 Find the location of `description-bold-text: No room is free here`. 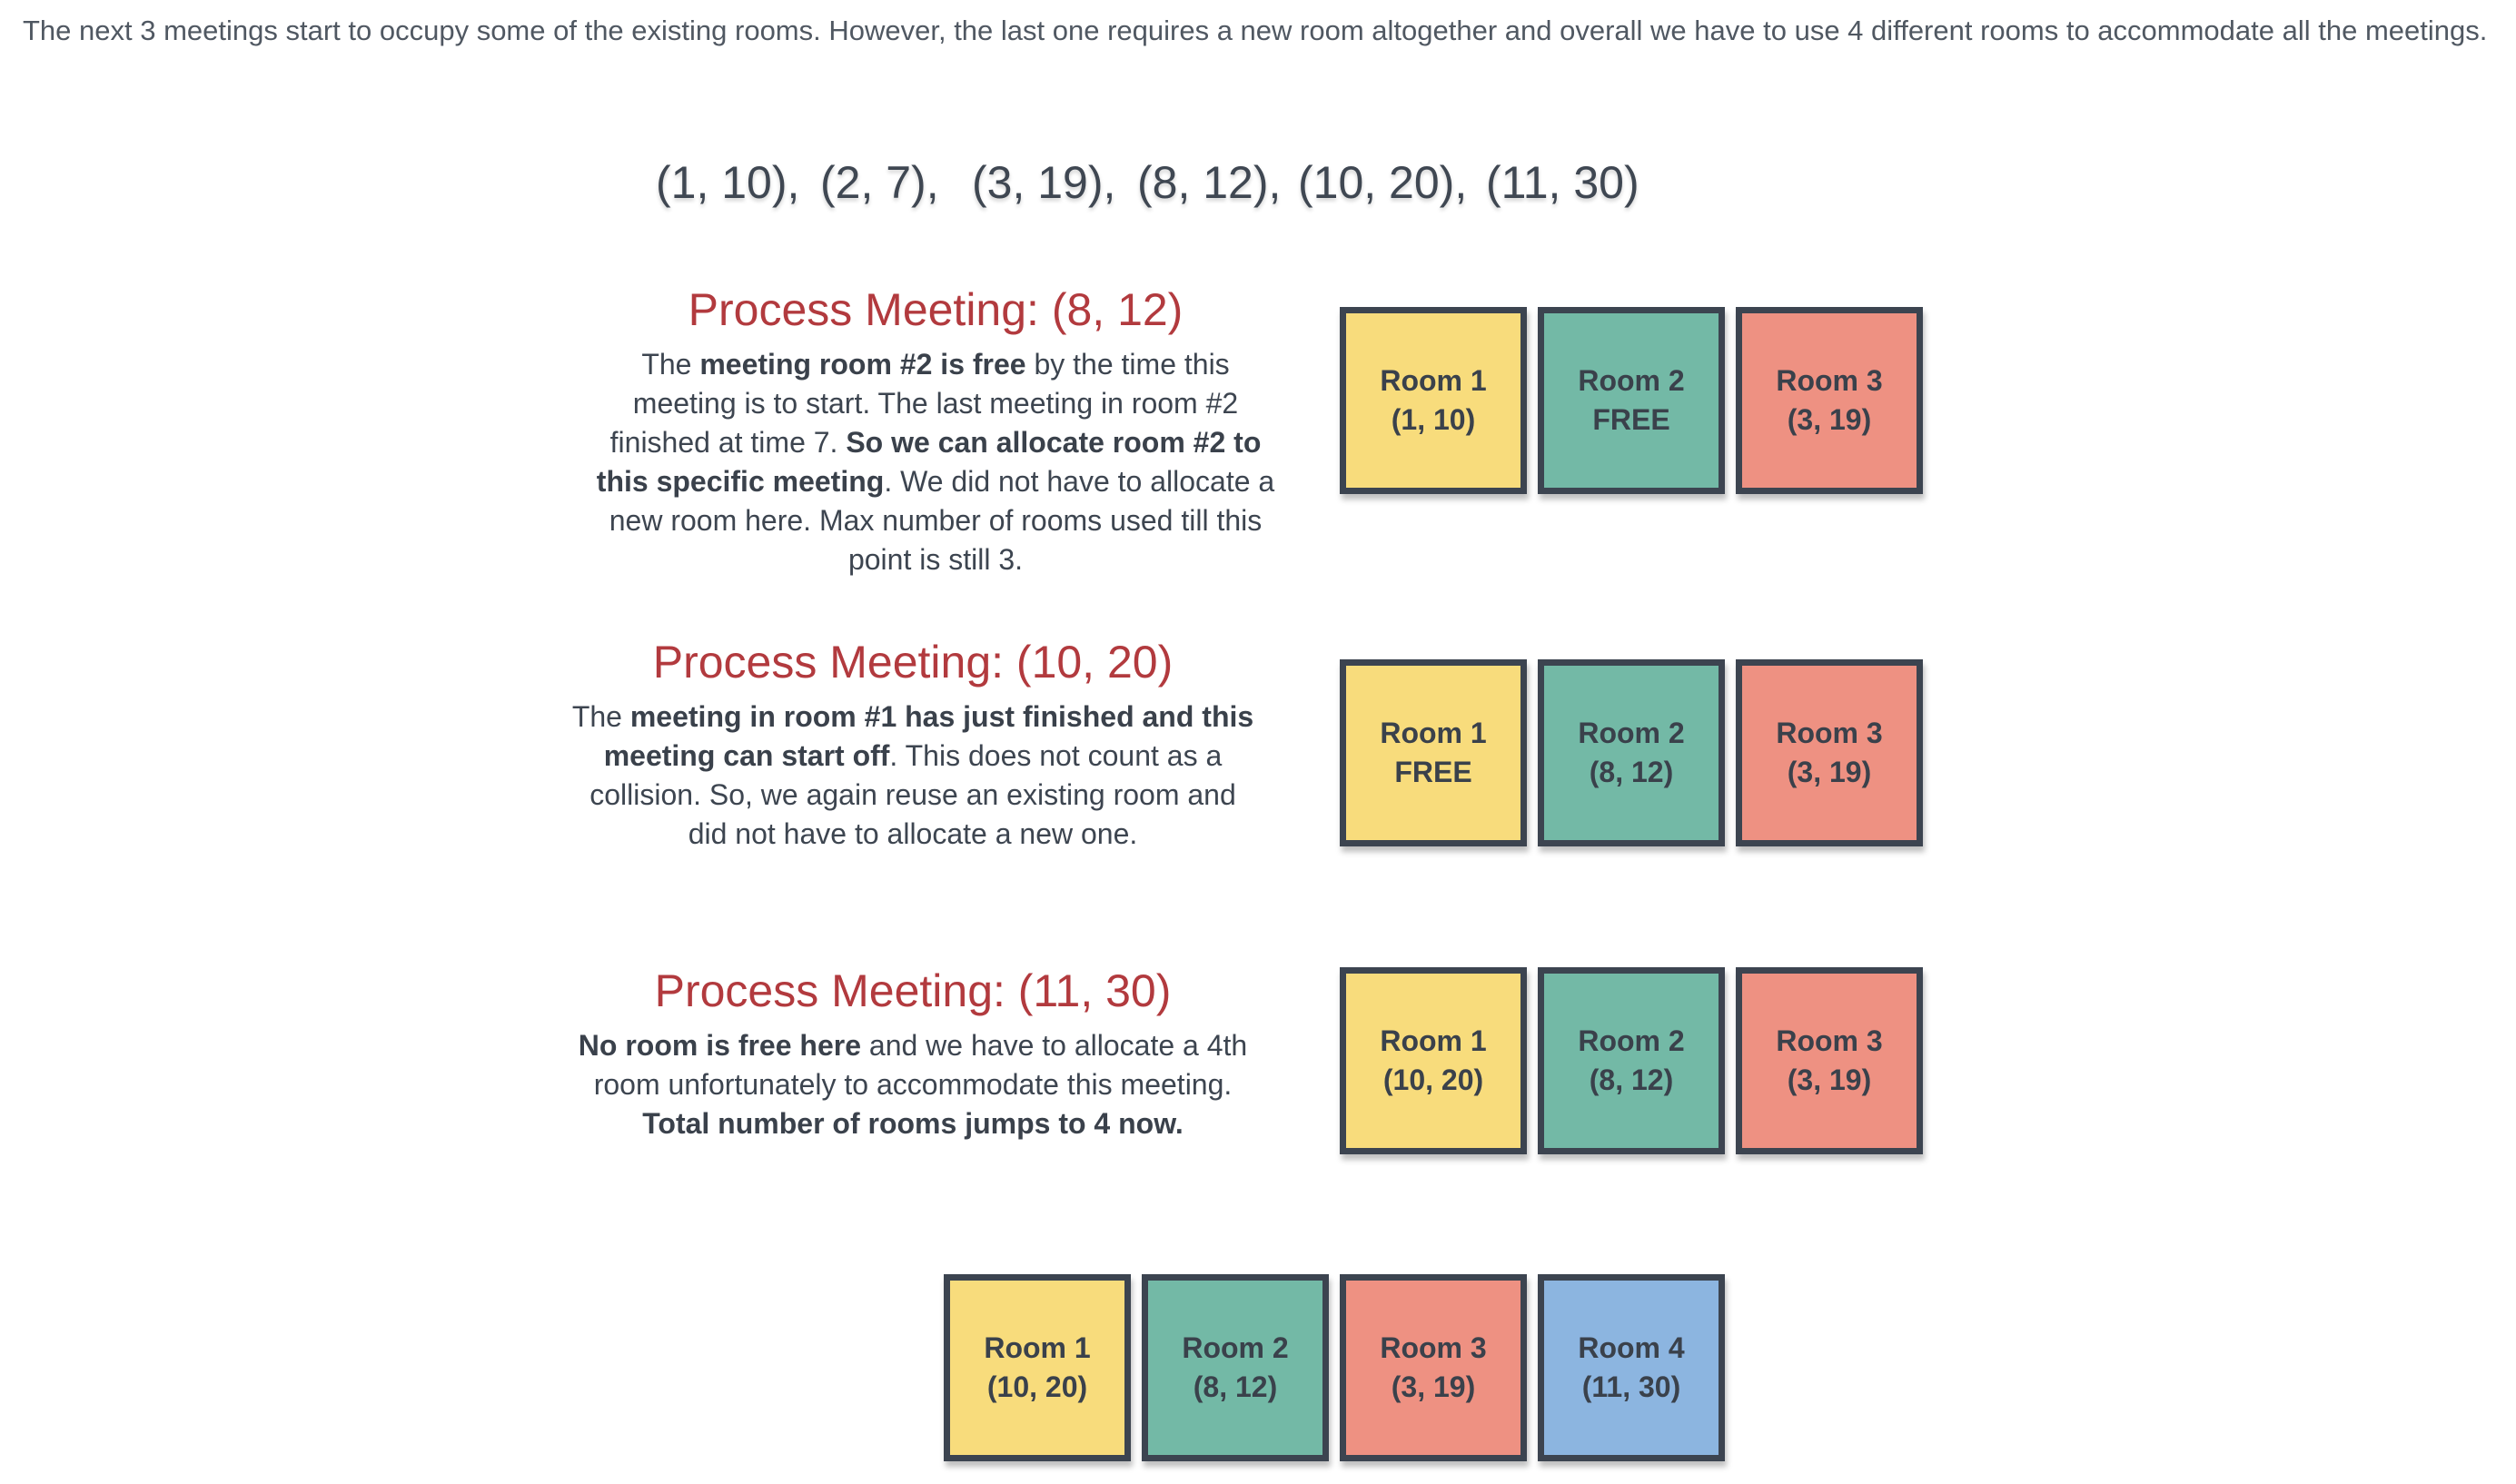

description-bold-text: No room is free here is located at coordinates (719, 1045).